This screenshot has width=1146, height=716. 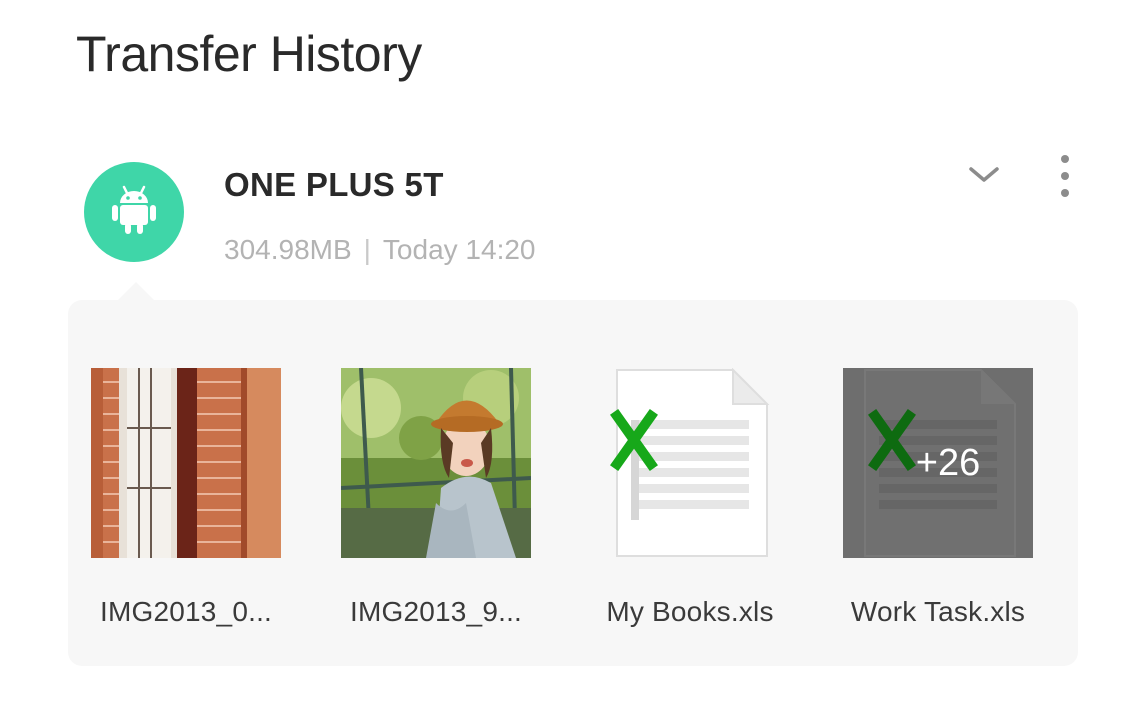 I want to click on panel-pointer, so click(x=136, y=292).